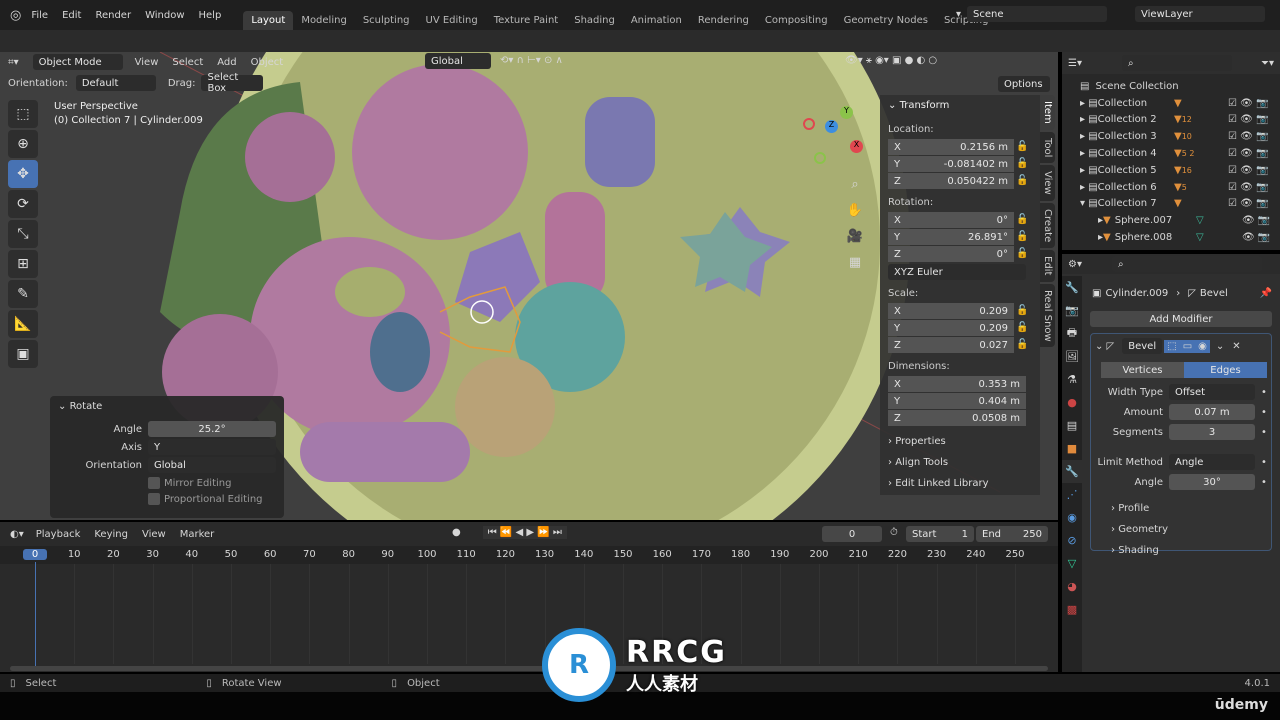 The height and width of the screenshot is (720, 1280). What do you see at coordinates (855, 185) in the screenshot?
I see `zoom-icon: ⌕` at bounding box center [855, 185].